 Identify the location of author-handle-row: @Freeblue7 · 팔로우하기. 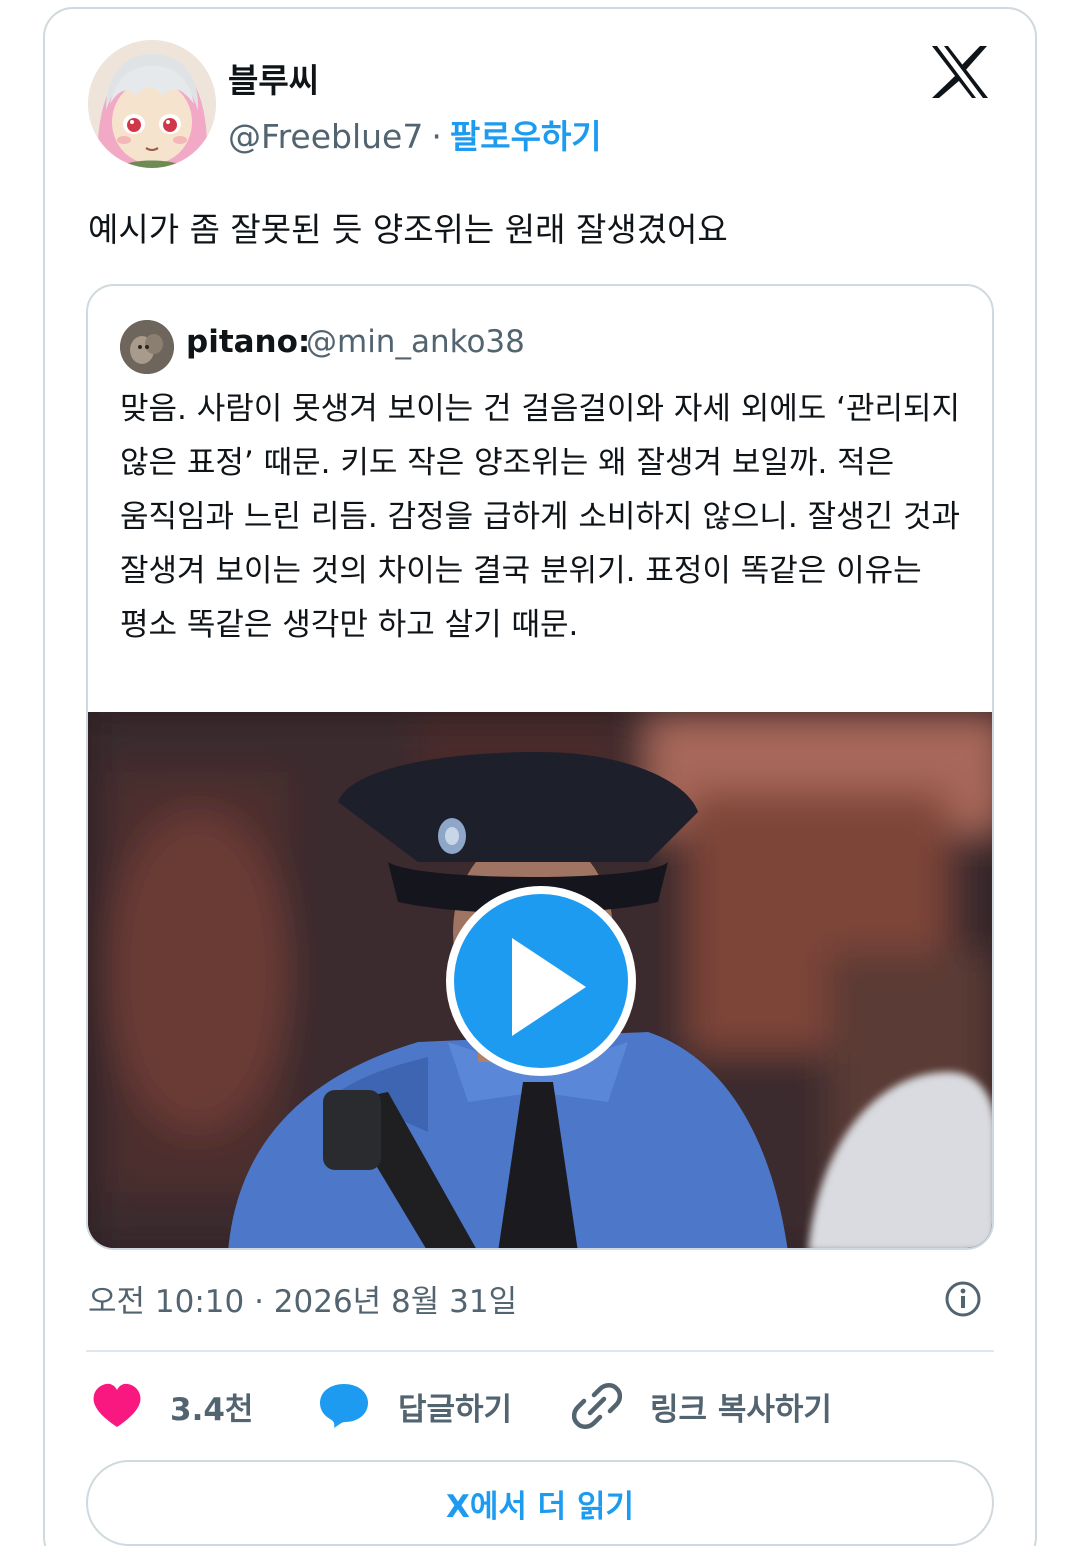
(415, 134).